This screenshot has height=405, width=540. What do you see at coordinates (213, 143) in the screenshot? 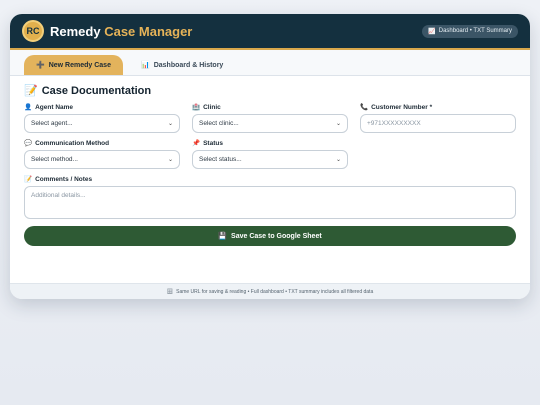
I see `status-label-text: Status` at bounding box center [213, 143].